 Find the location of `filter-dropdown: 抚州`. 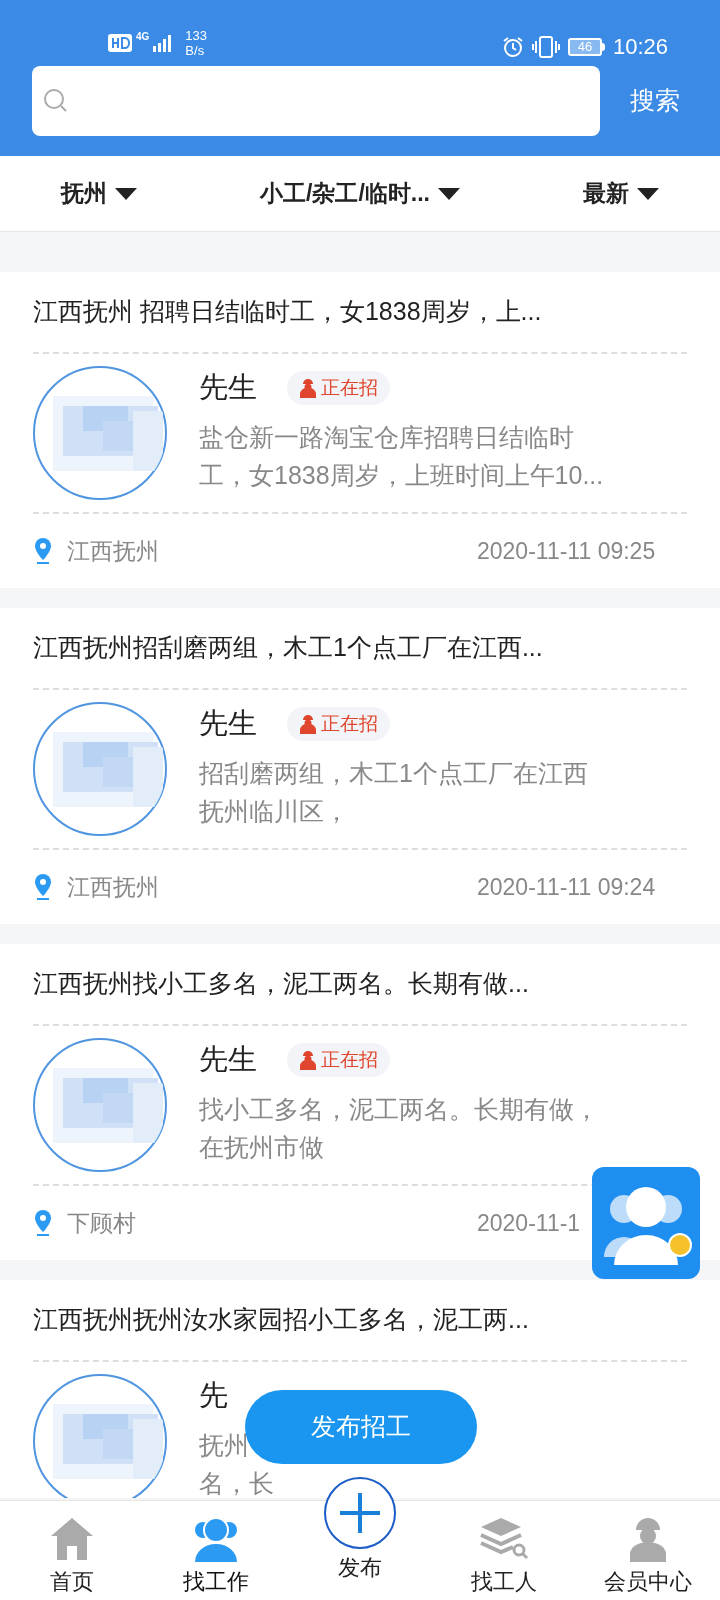

filter-dropdown: 抚州 is located at coordinates (99, 193).